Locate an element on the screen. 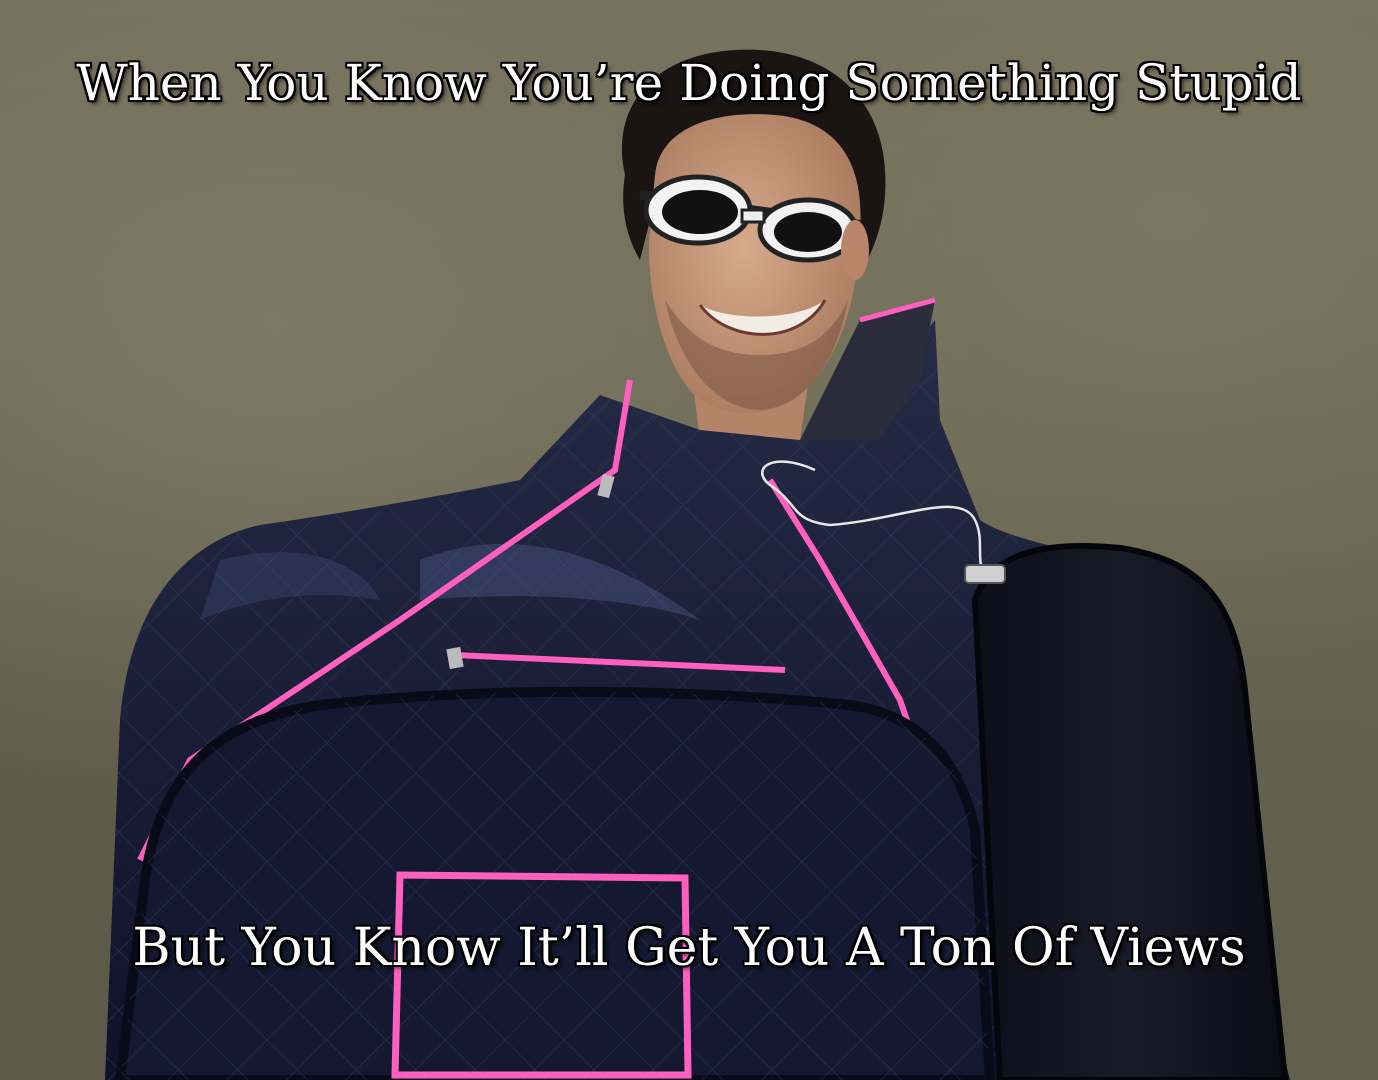 This screenshot has width=1378, height=1080. tent-side-panel is located at coordinates (1130, 811).